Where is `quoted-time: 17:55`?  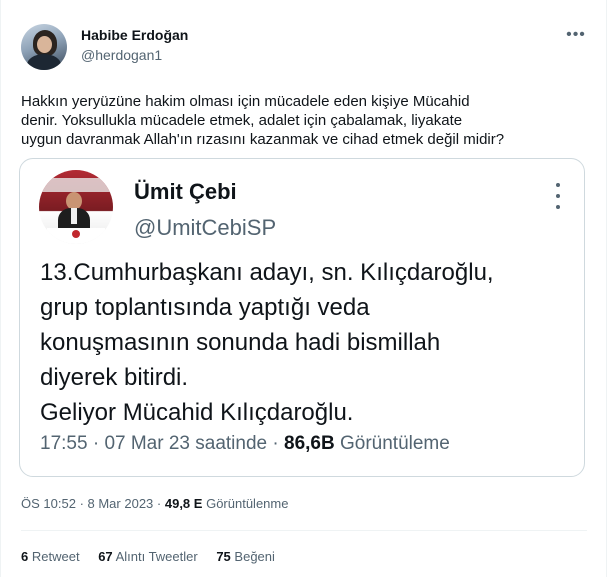
quoted-time: 17:55 is located at coordinates (64, 443).